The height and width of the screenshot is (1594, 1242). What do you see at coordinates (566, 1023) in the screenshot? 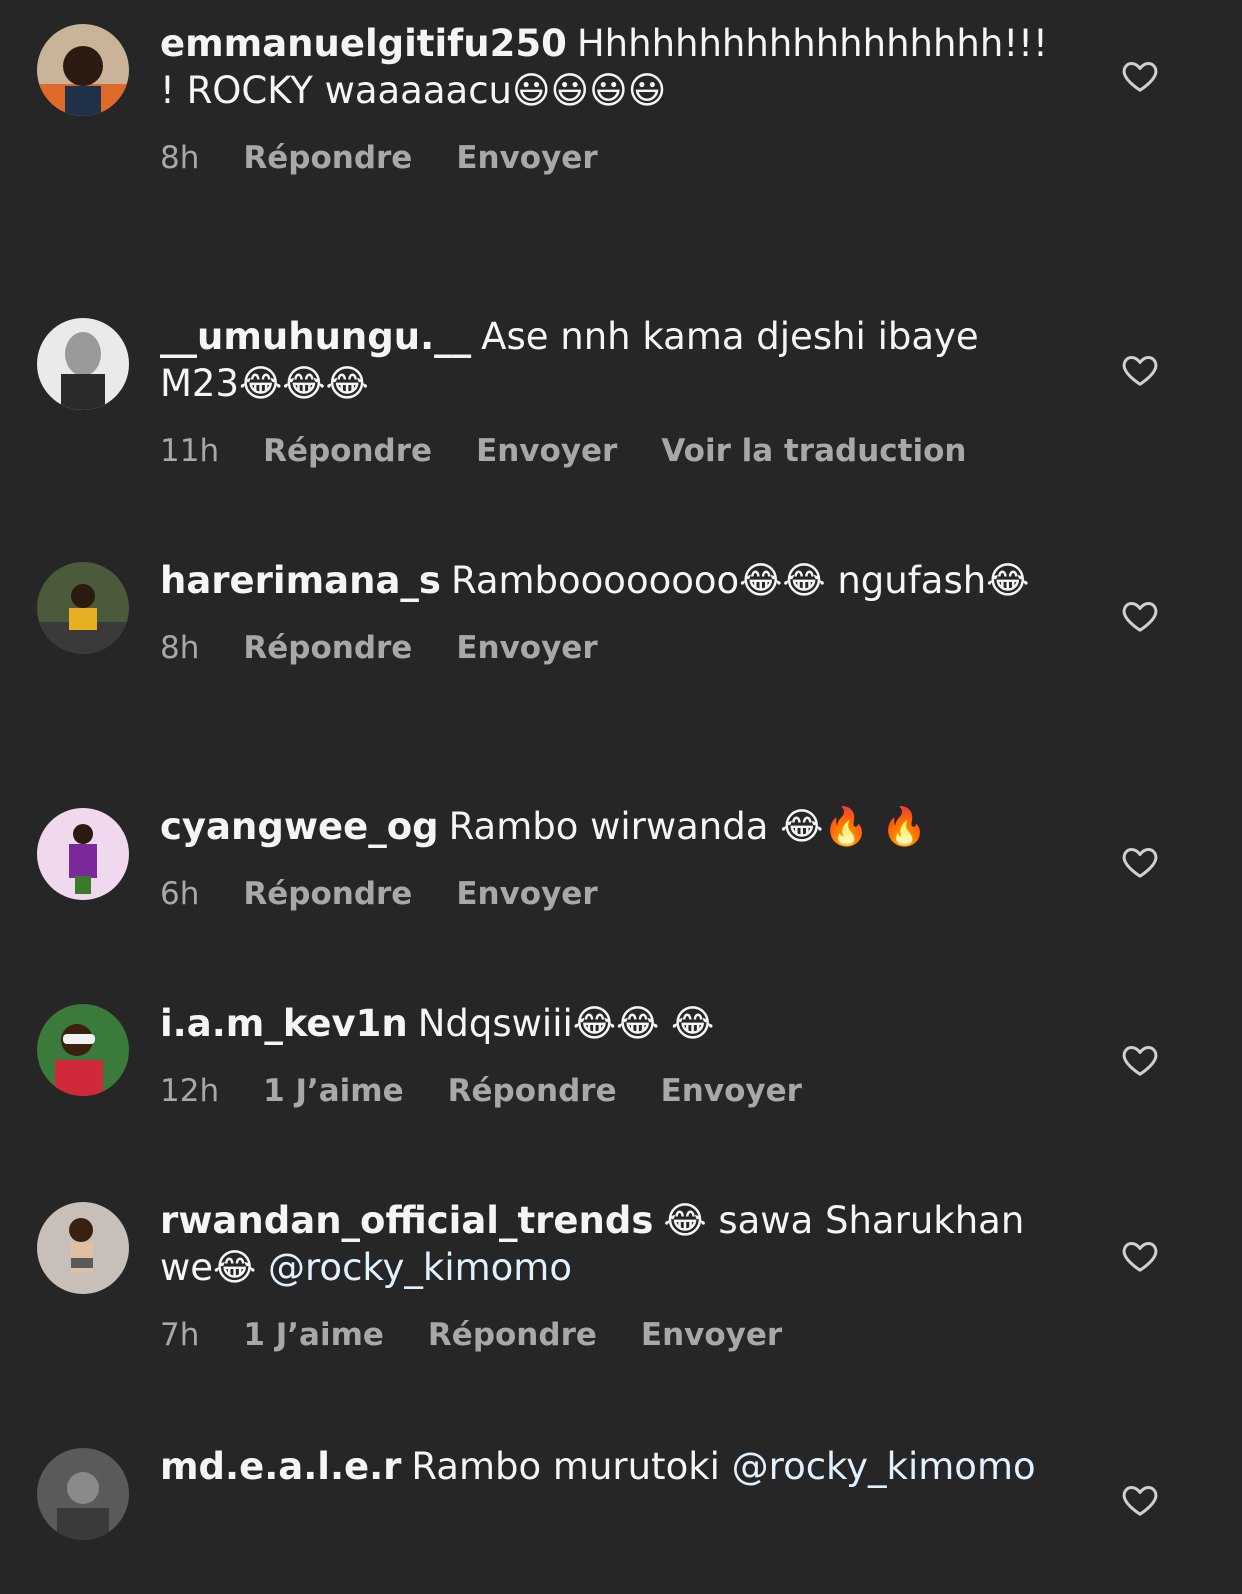
I see `comment-body: Ndqswiii😂😂 😂` at bounding box center [566, 1023].